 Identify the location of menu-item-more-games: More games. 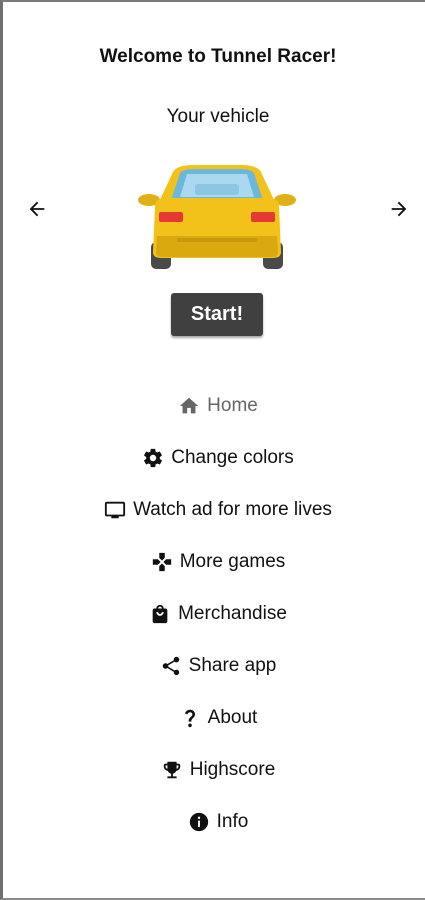
(214, 562).